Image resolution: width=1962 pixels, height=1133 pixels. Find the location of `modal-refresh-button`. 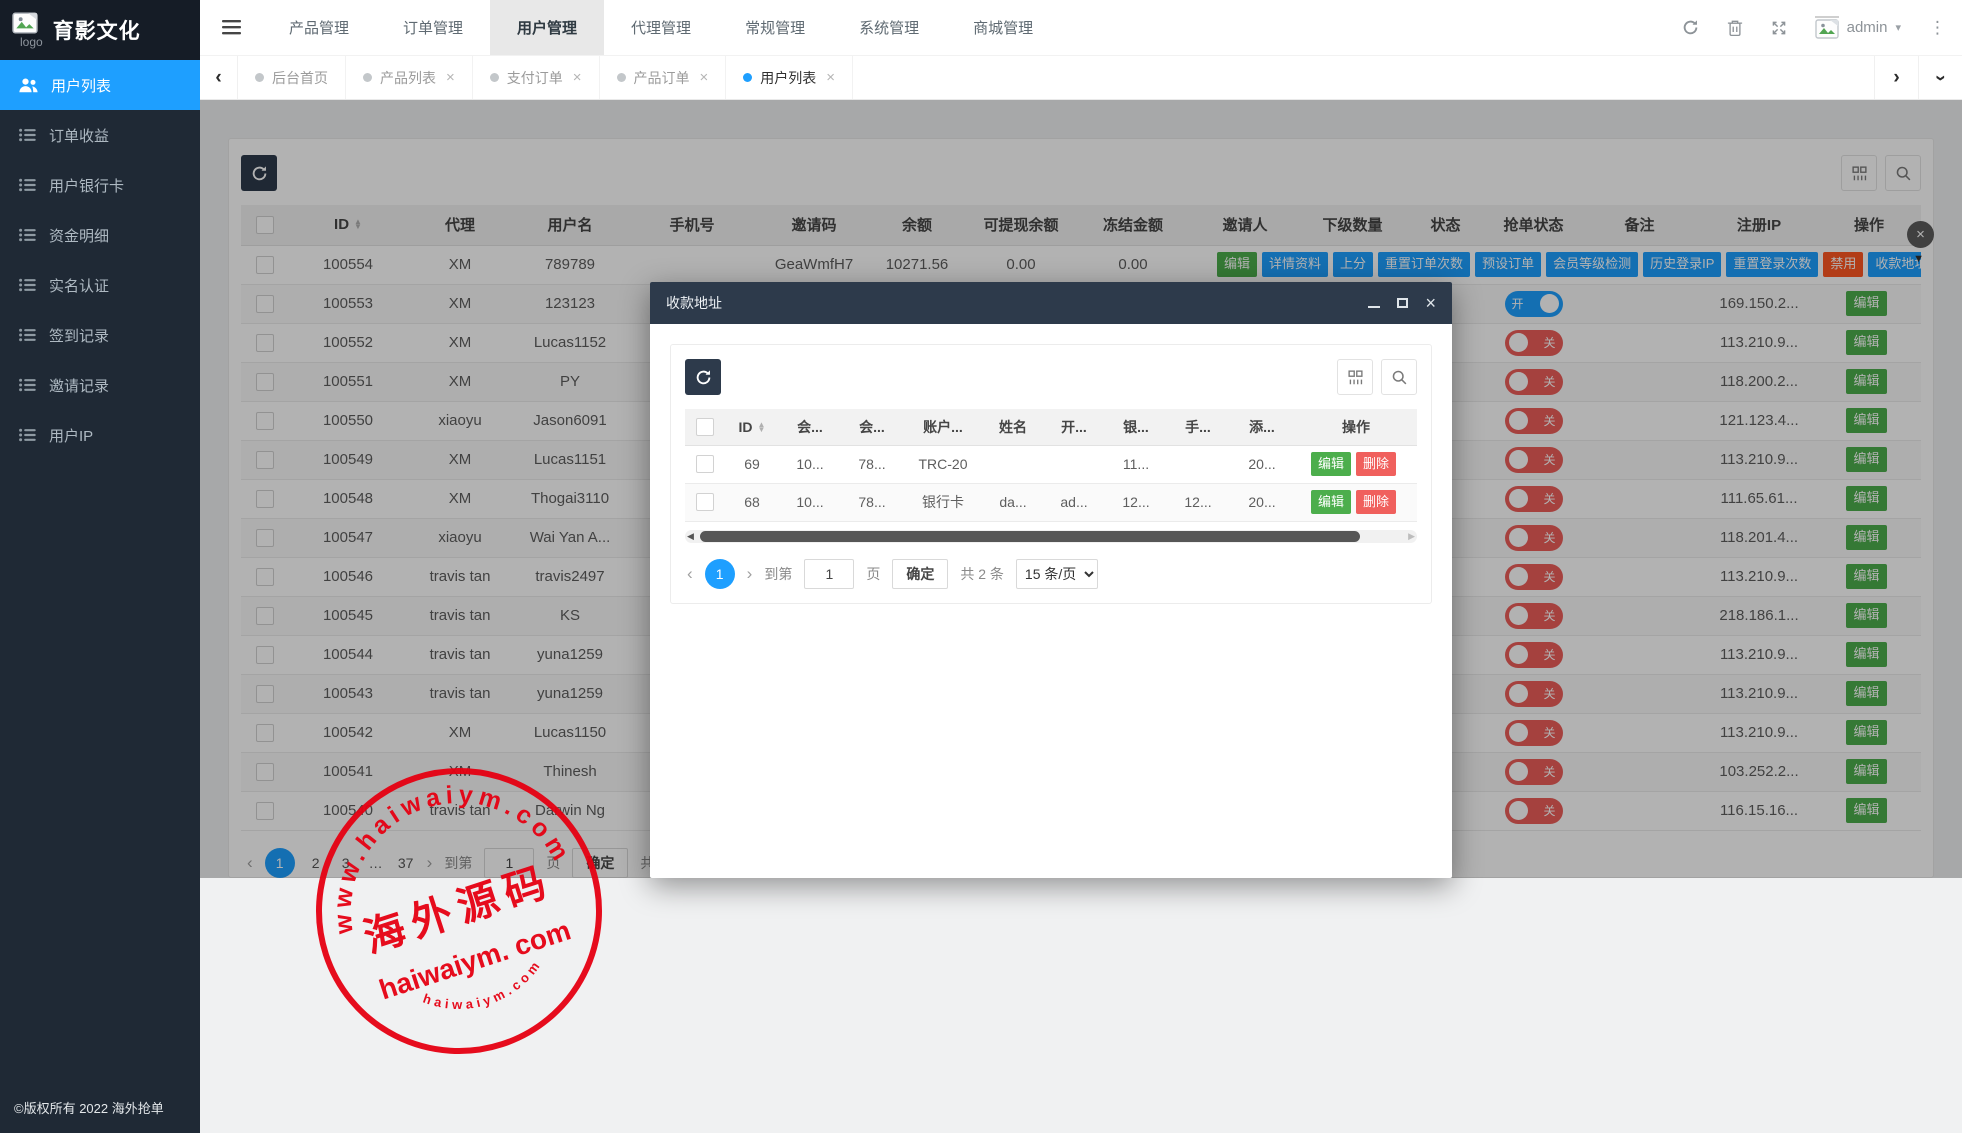

modal-refresh-button is located at coordinates (703, 377).